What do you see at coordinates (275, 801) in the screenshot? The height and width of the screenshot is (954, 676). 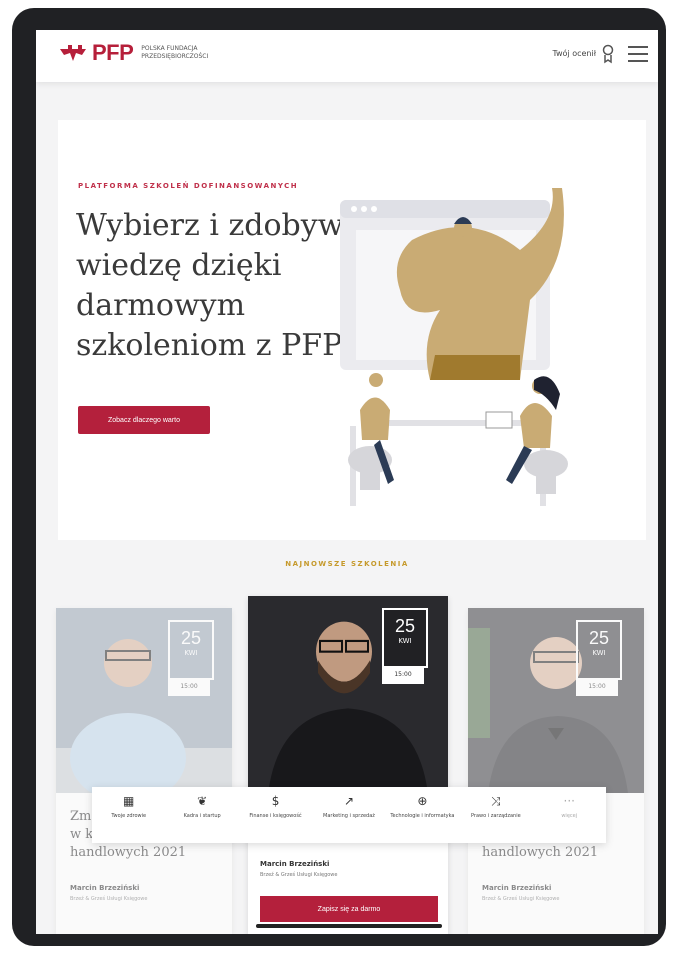 I see `dollar-icon: $` at bounding box center [275, 801].